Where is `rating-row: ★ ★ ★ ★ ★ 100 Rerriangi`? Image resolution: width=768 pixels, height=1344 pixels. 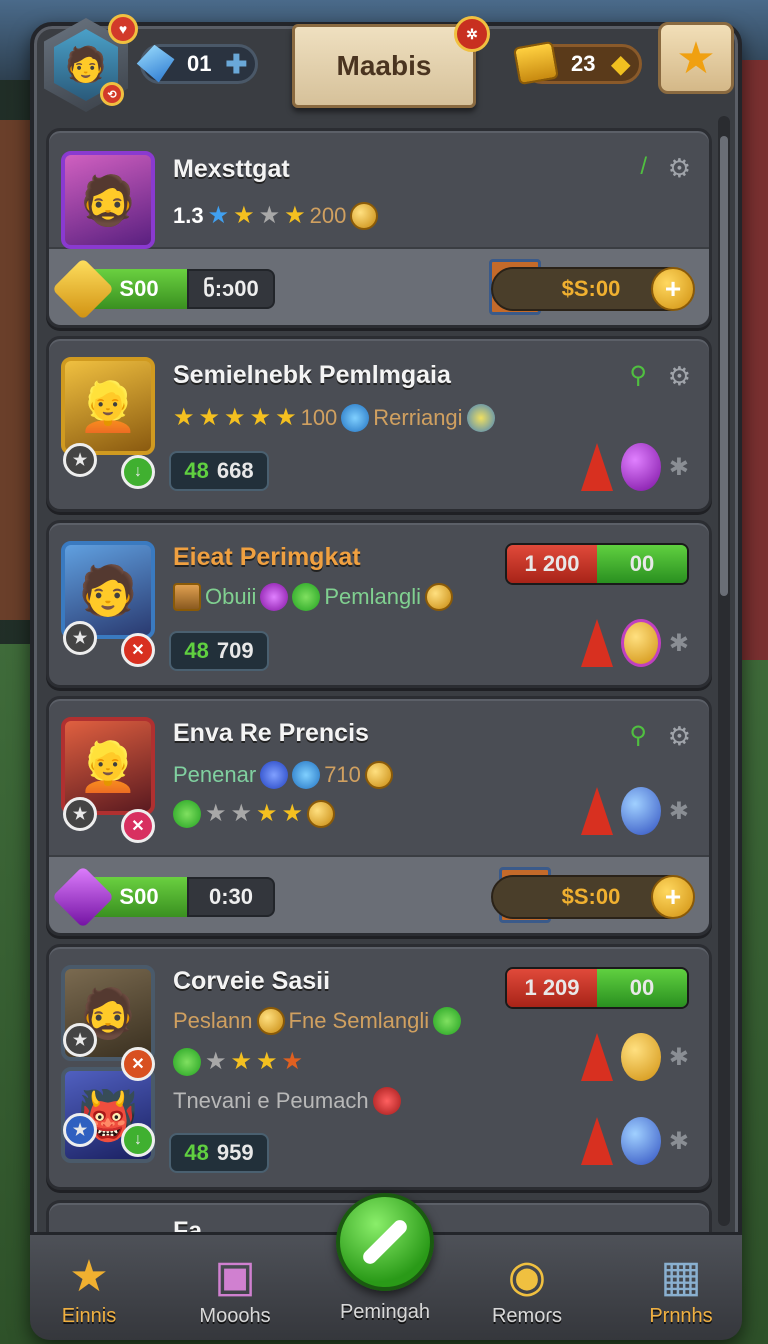
rating-row: ★ ★ ★ ★ ★ 100 Rerriangi is located at coordinates (334, 417).